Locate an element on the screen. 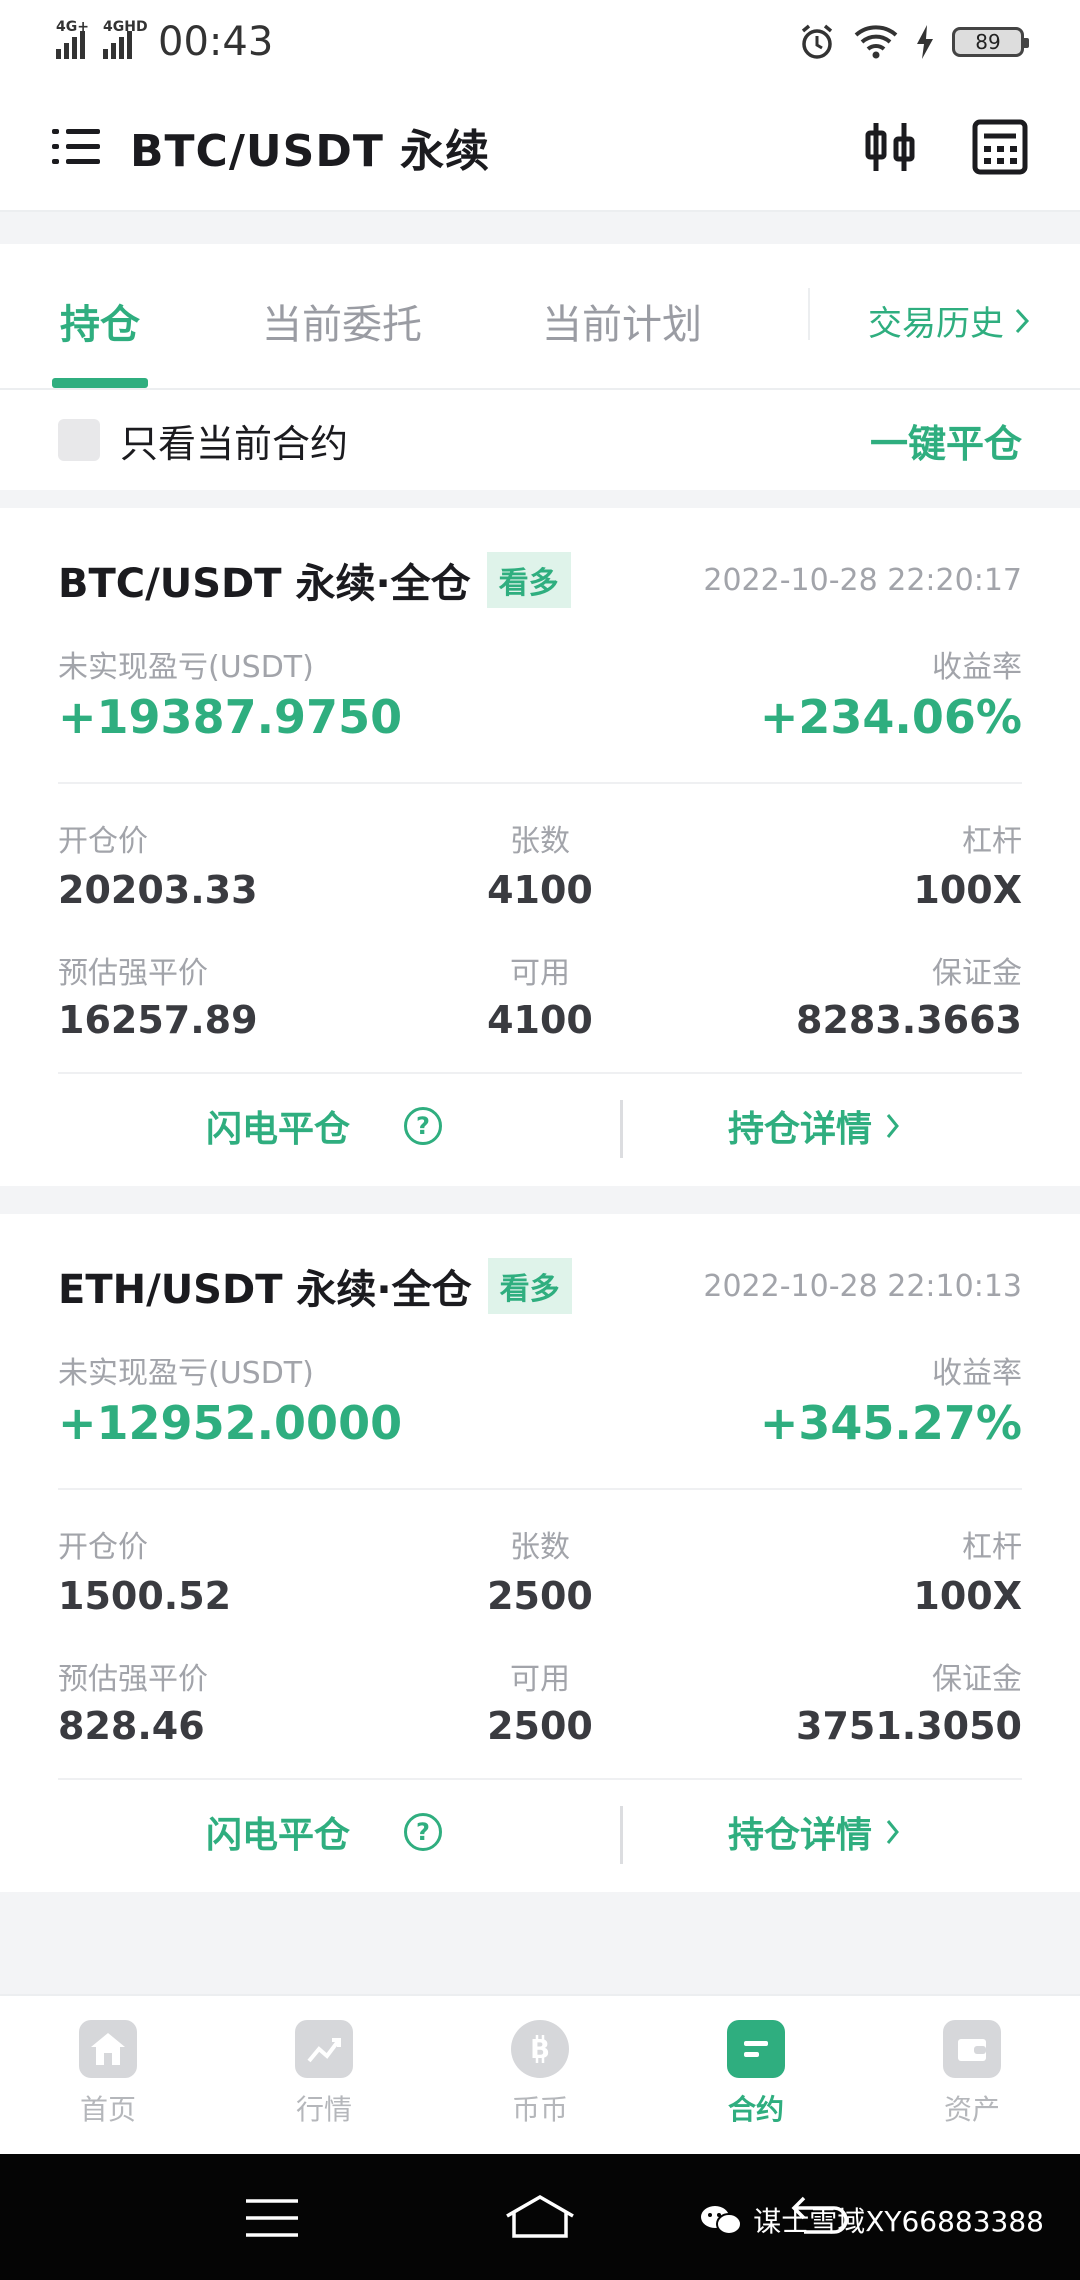 The height and width of the screenshot is (2280, 1080). battery-level: 89 is located at coordinates (988, 42).